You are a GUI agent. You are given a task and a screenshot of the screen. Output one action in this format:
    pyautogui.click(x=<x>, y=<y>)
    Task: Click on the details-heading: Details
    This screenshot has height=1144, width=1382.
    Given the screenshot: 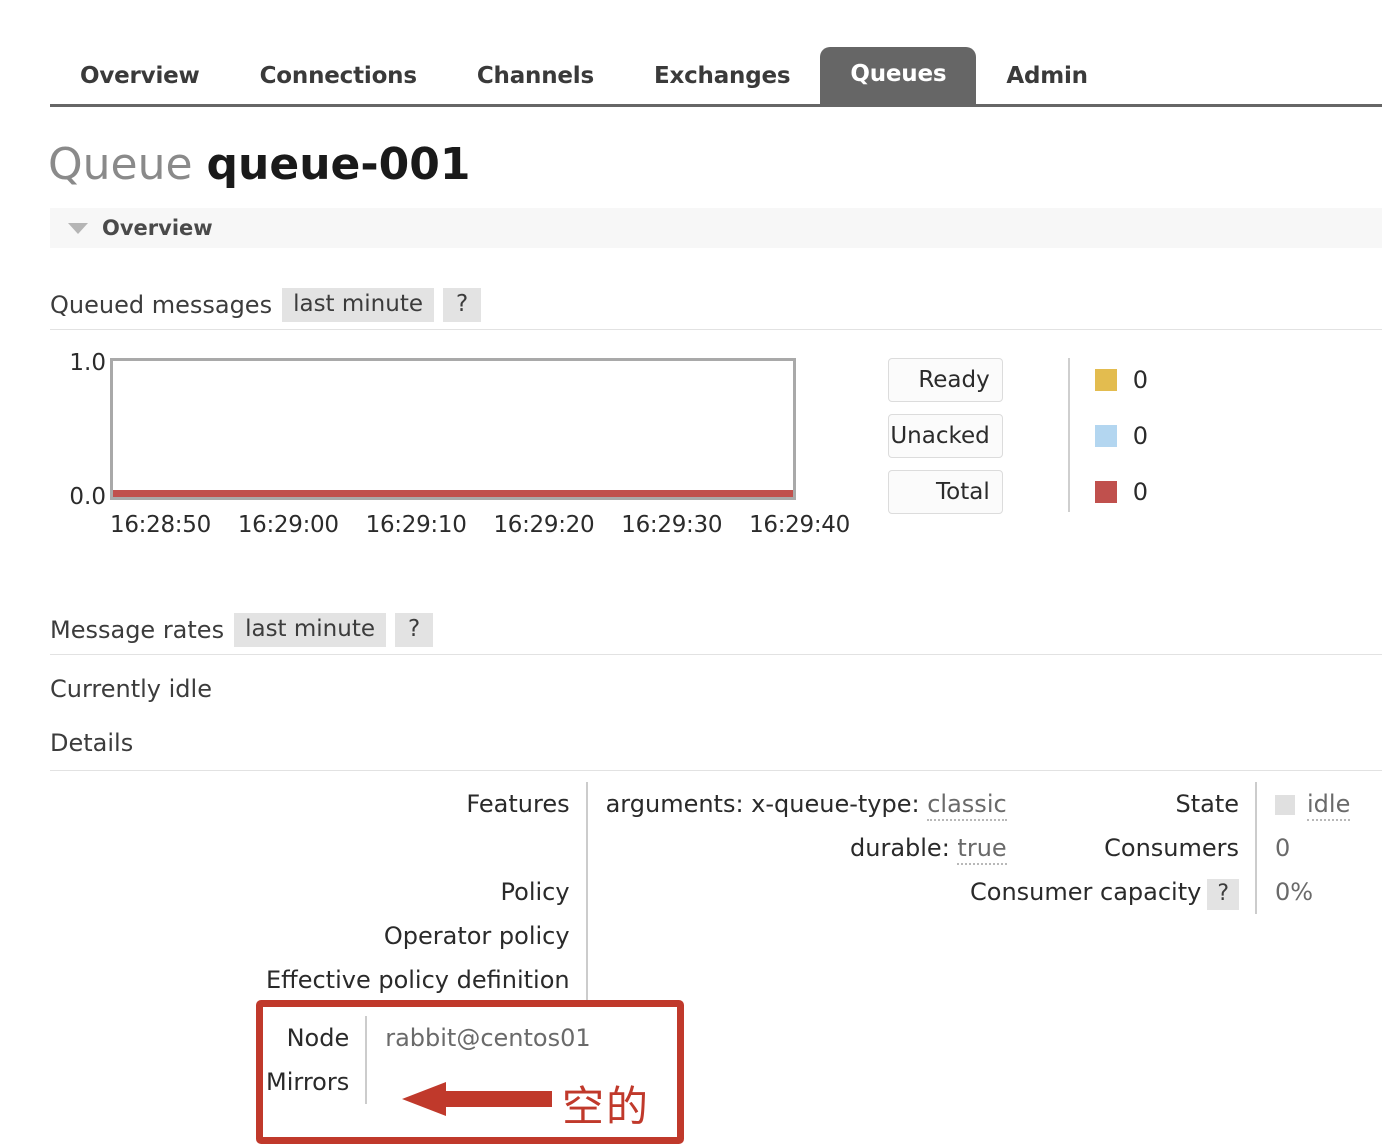 What is the action you would take?
    pyautogui.click(x=92, y=743)
    